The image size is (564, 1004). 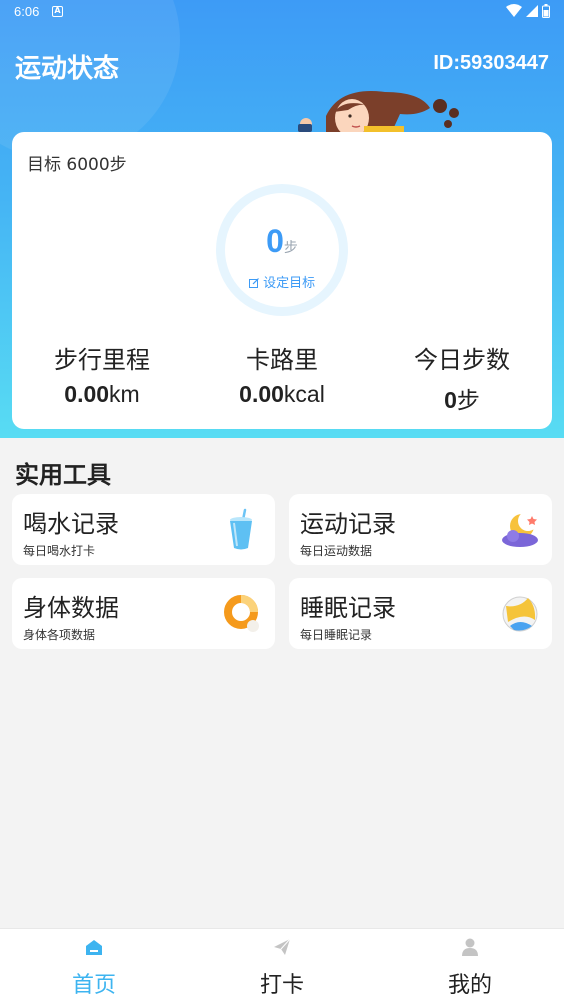 What do you see at coordinates (71, 524) in the screenshot?
I see `tool-water-title: 喝水记录` at bounding box center [71, 524].